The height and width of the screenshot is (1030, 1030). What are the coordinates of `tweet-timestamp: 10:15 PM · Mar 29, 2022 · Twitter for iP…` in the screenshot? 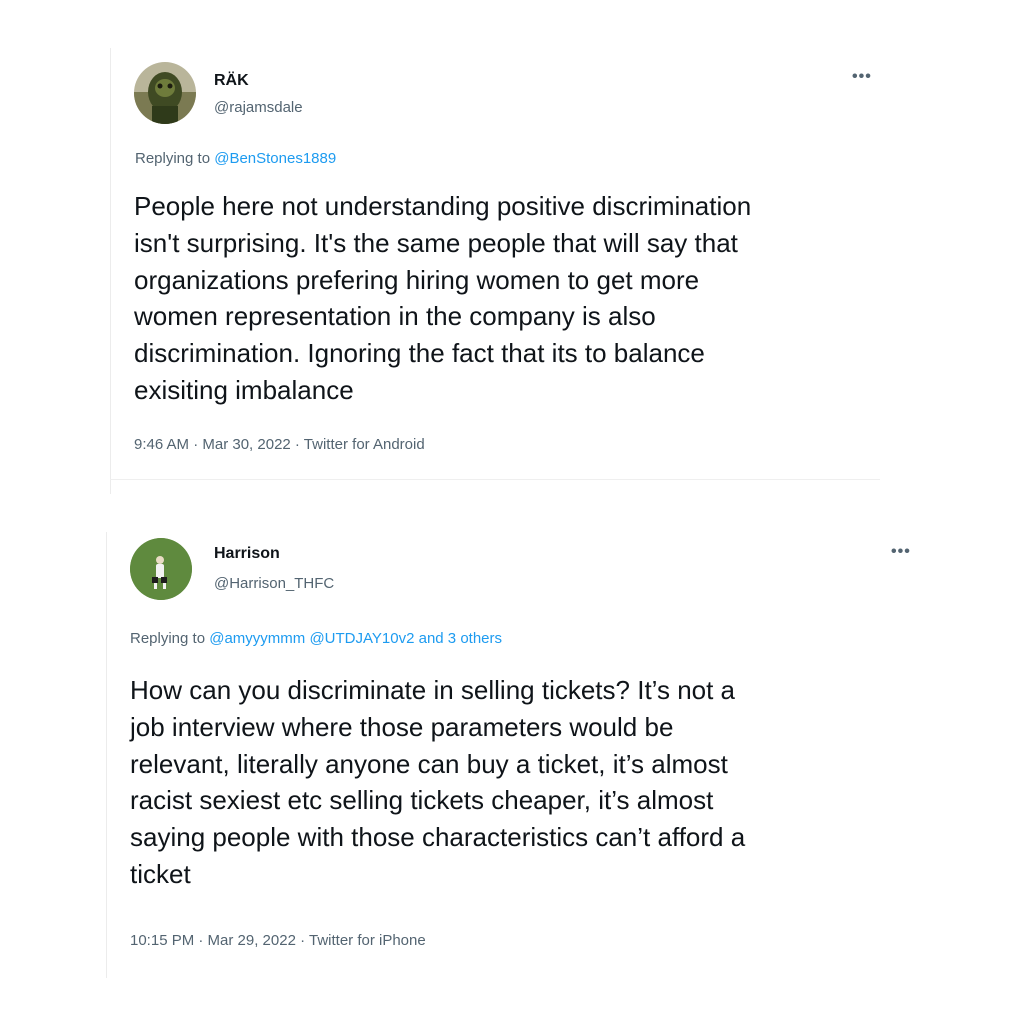 It's located at (278, 940).